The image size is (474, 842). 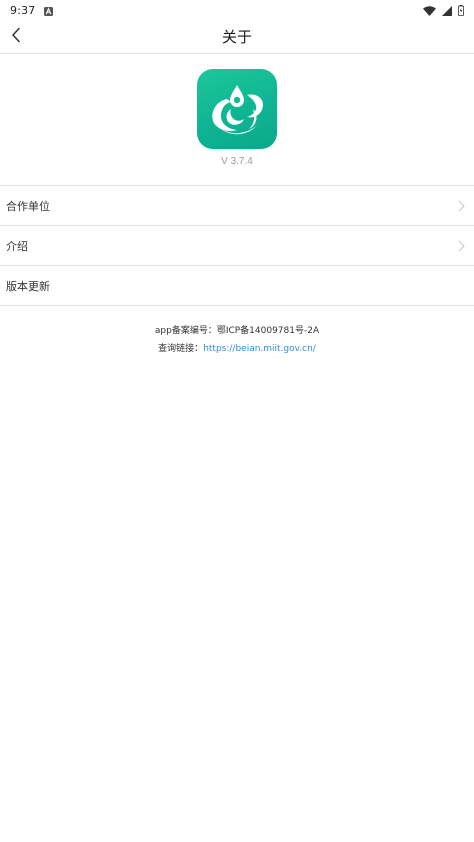 What do you see at coordinates (259, 349) in the screenshot?
I see `icp-query-link: https://beian.miit.gov.cn/` at bounding box center [259, 349].